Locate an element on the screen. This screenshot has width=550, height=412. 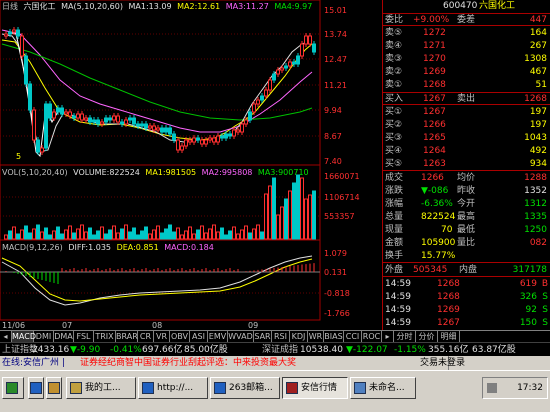
quote-tab-strip: ▸ 分时 分价 明细 is located at coordinates (466, 336).